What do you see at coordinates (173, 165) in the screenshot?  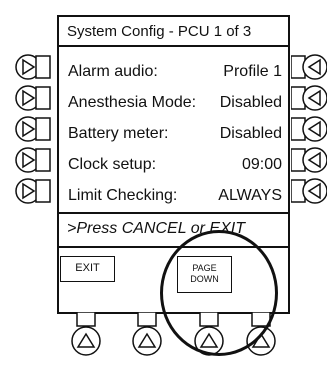 I see `row-clock-setup: Clock setup: 09:00` at bounding box center [173, 165].